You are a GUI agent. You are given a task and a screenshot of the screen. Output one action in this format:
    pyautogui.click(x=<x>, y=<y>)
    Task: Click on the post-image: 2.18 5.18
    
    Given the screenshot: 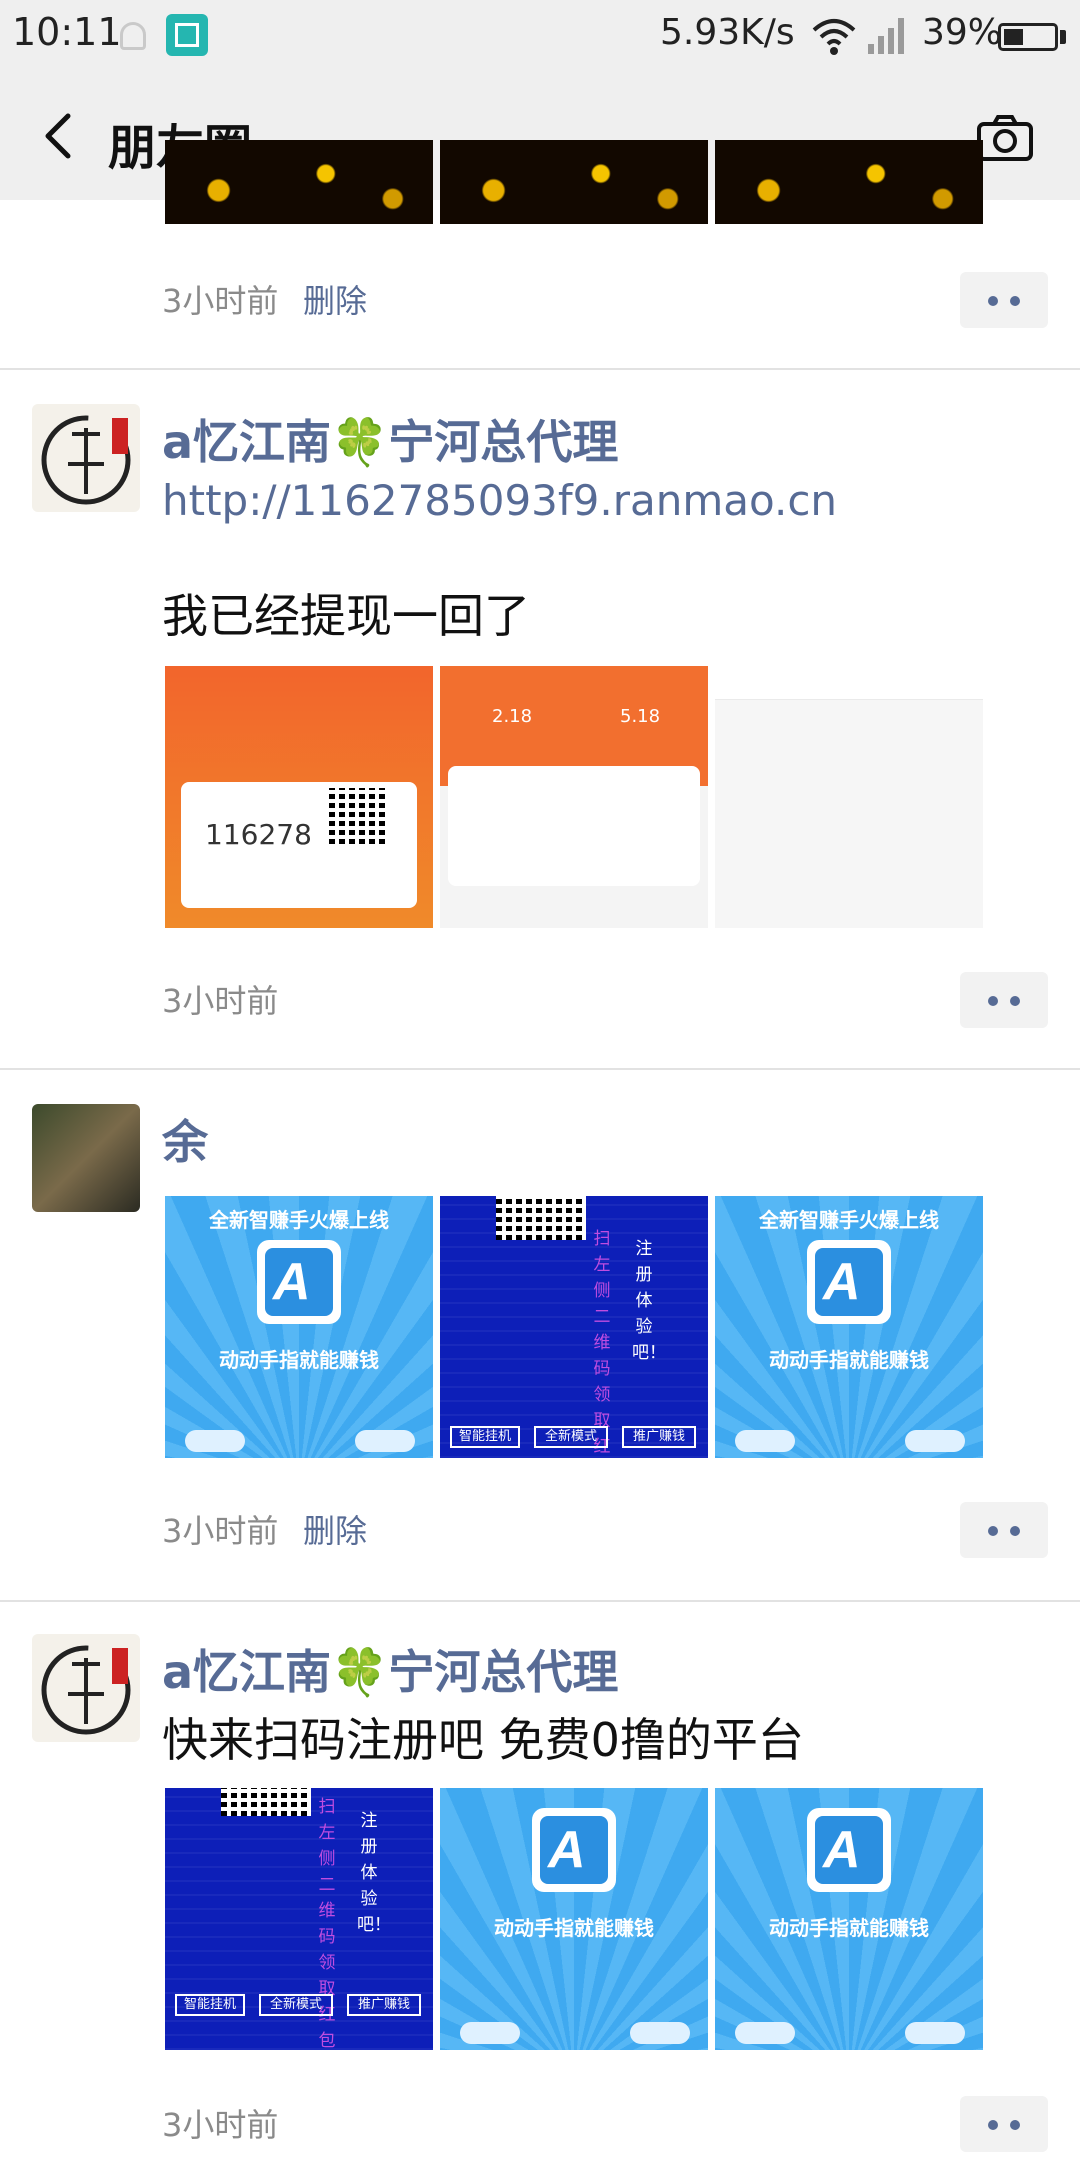 What is the action you would take?
    pyautogui.click(x=574, y=797)
    